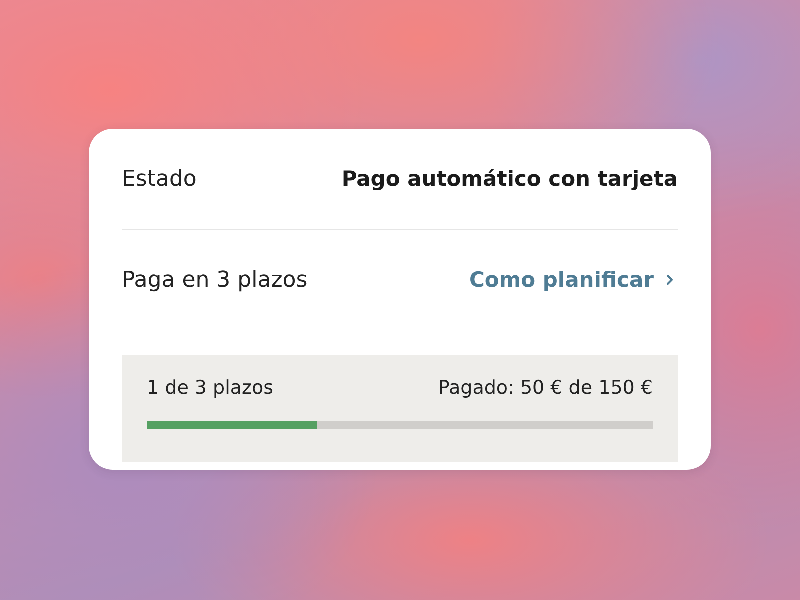 The width and height of the screenshot is (800, 600). What do you see at coordinates (159, 179) in the screenshot?
I see `status-label: Estado` at bounding box center [159, 179].